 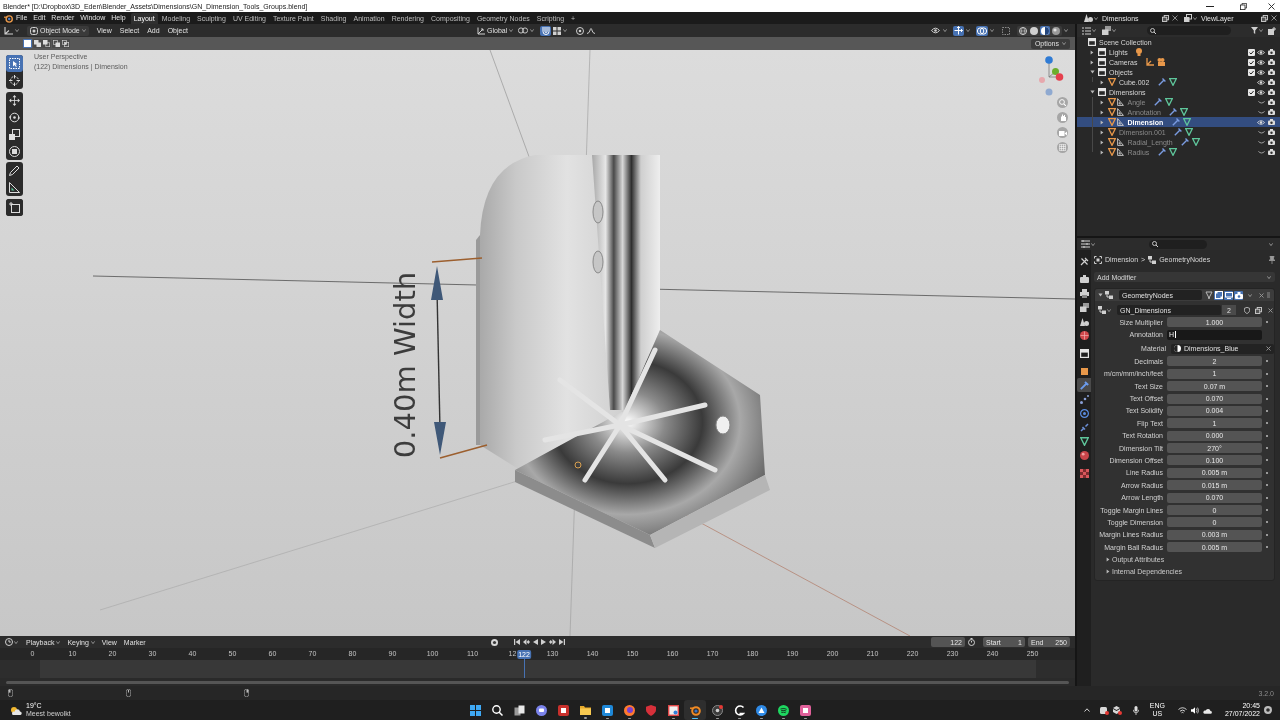 What do you see at coordinates (16, 710) in the screenshot?
I see `cloud-sun-icon` at bounding box center [16, 710].